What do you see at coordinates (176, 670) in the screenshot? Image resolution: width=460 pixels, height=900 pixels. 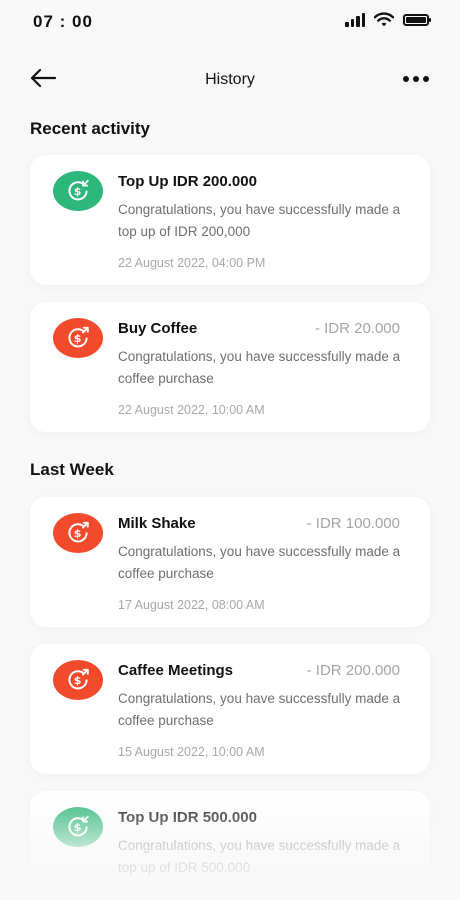 I see `transaction-title: Caffee Meetings` at bounding box center [176, 670].